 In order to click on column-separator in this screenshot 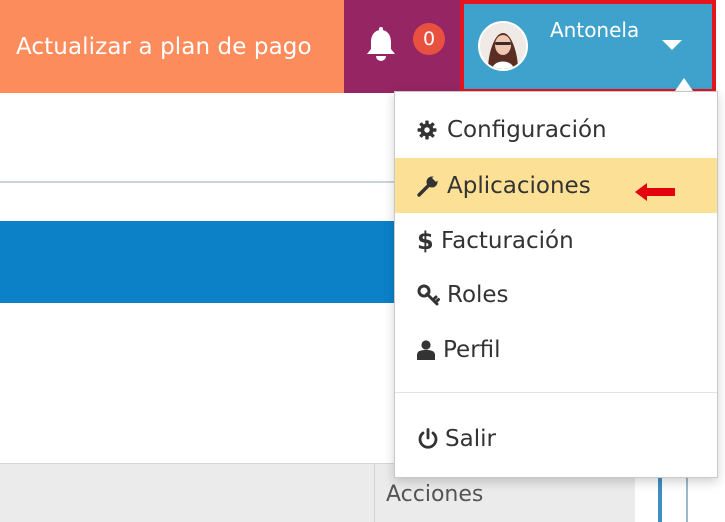, I will do `click(374, 493)`.